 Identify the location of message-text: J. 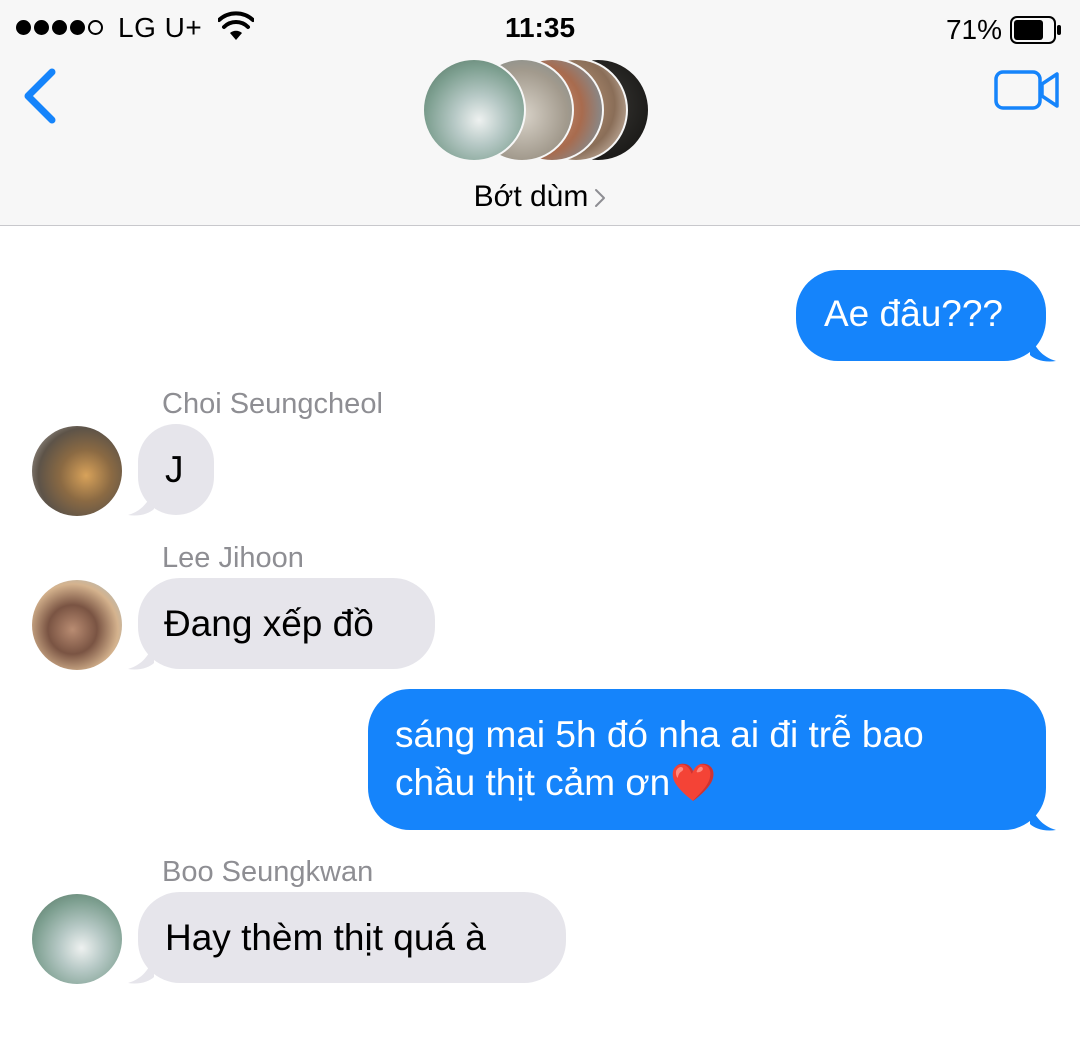
(174, 469).